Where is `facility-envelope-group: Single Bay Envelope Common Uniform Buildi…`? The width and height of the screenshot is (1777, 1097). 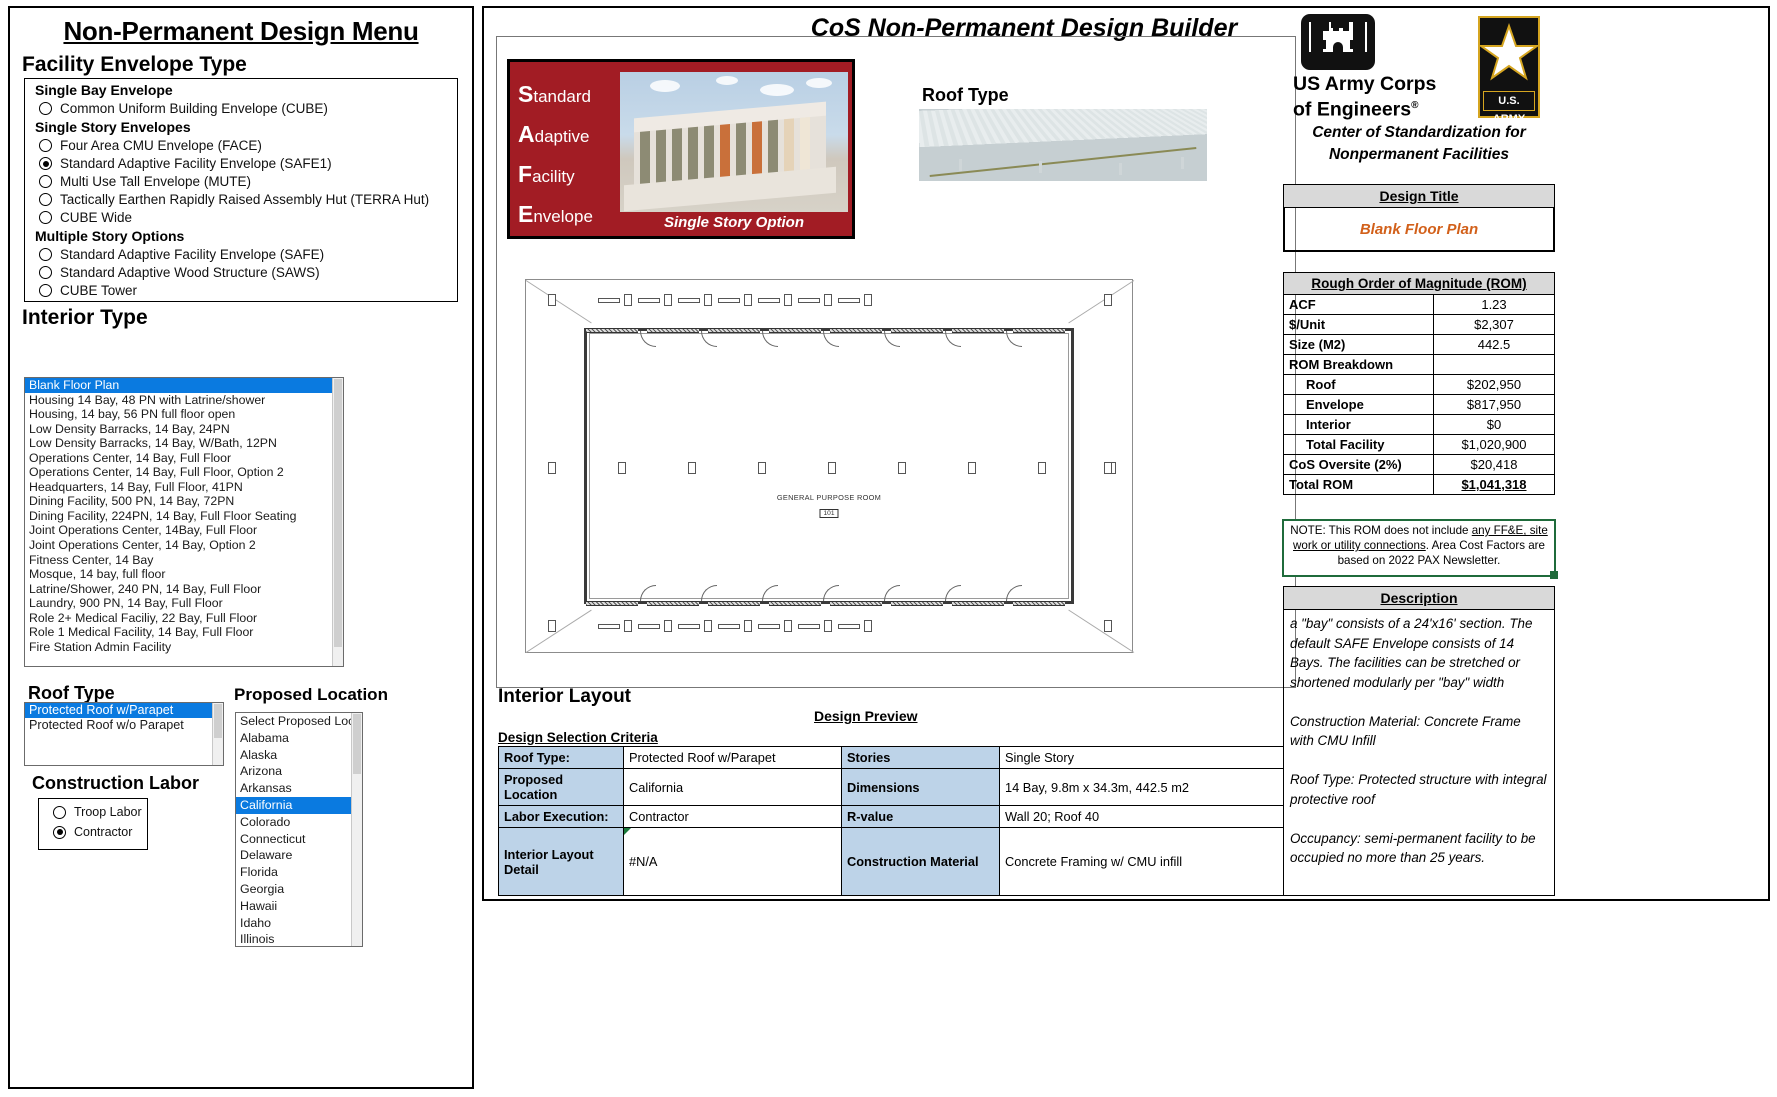 facility-envelope-group: Single Bay Envelope Common Uniform Buildi… is located at coordinates (241, 190).